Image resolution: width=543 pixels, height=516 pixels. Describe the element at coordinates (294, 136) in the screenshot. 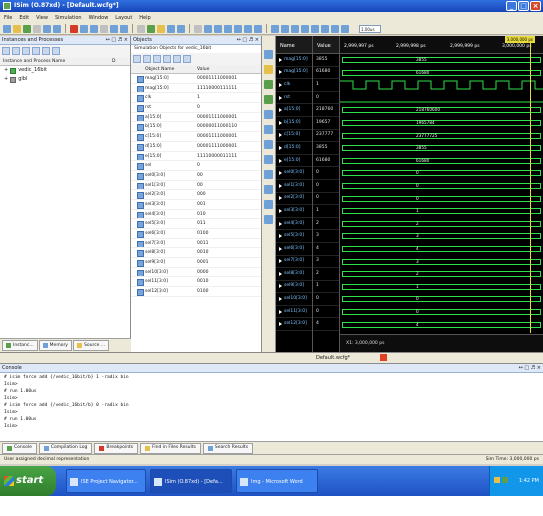

I see `wave-signal-row: c[15:0]` at that location.